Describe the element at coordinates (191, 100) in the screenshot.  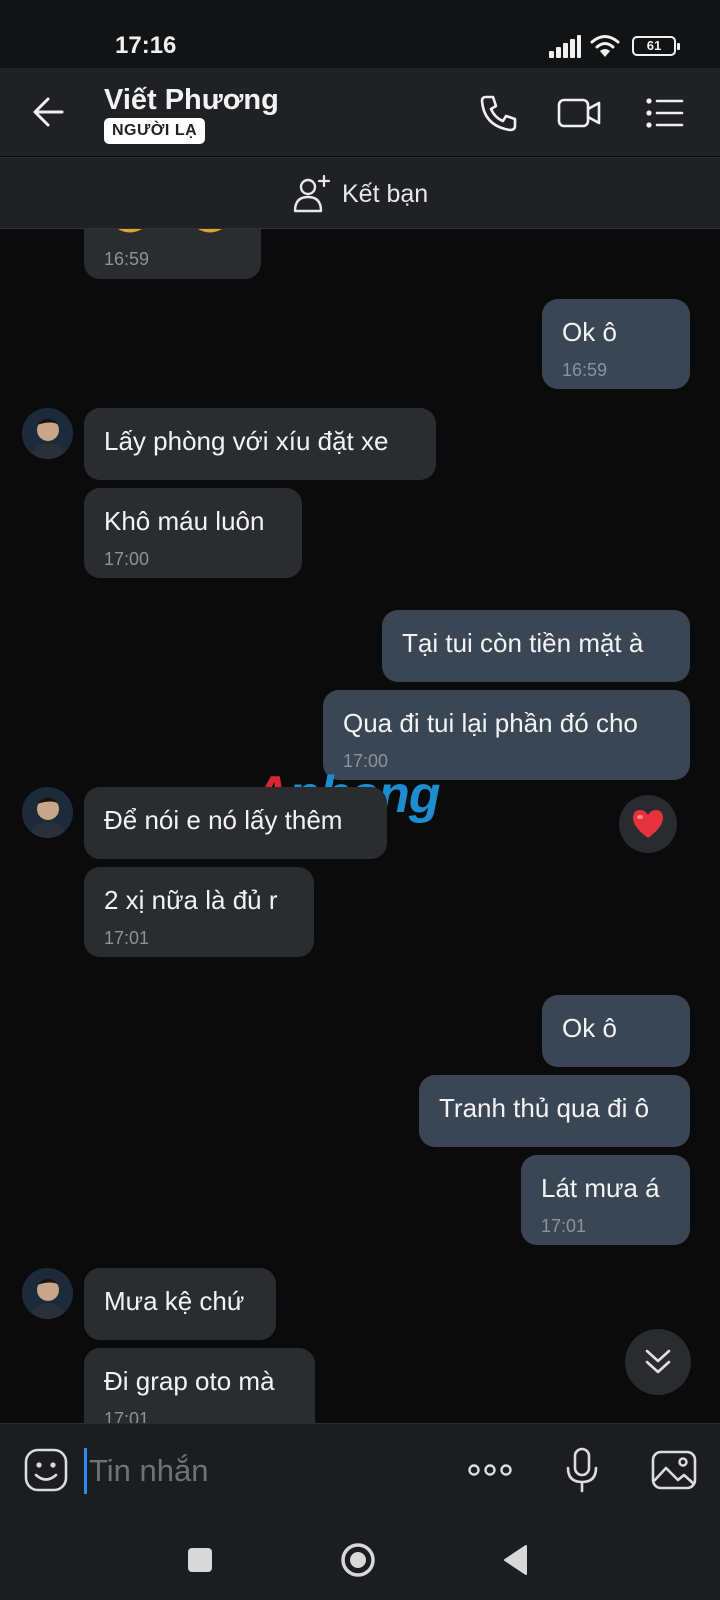
I see `contact-name: Viết Phương` at that location.